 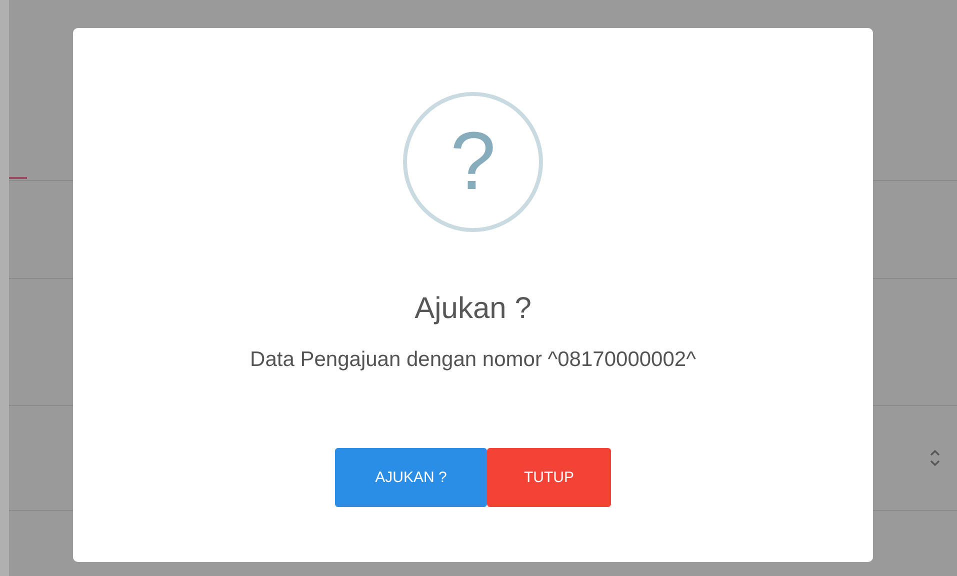 I want to click on submit-button: AJUKAN ?, so click(x=411, y=477).